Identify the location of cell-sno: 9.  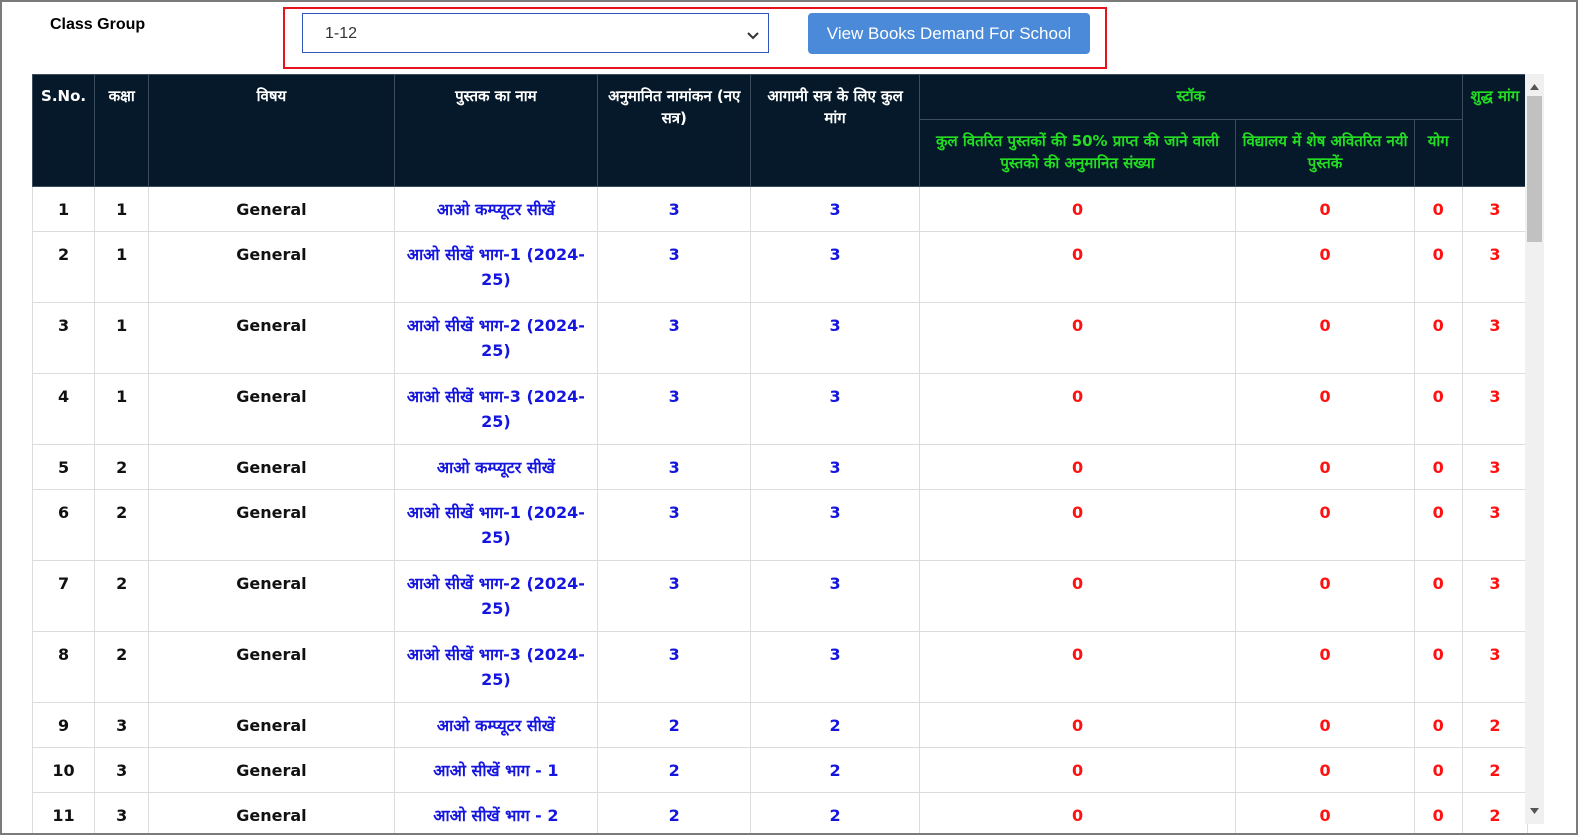
(64, 725).